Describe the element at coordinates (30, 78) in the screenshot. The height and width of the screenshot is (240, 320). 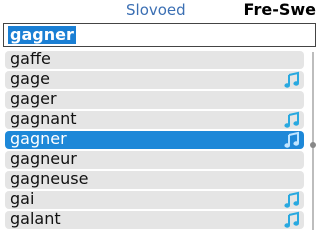
I see `list-item-word: gage` at that location.